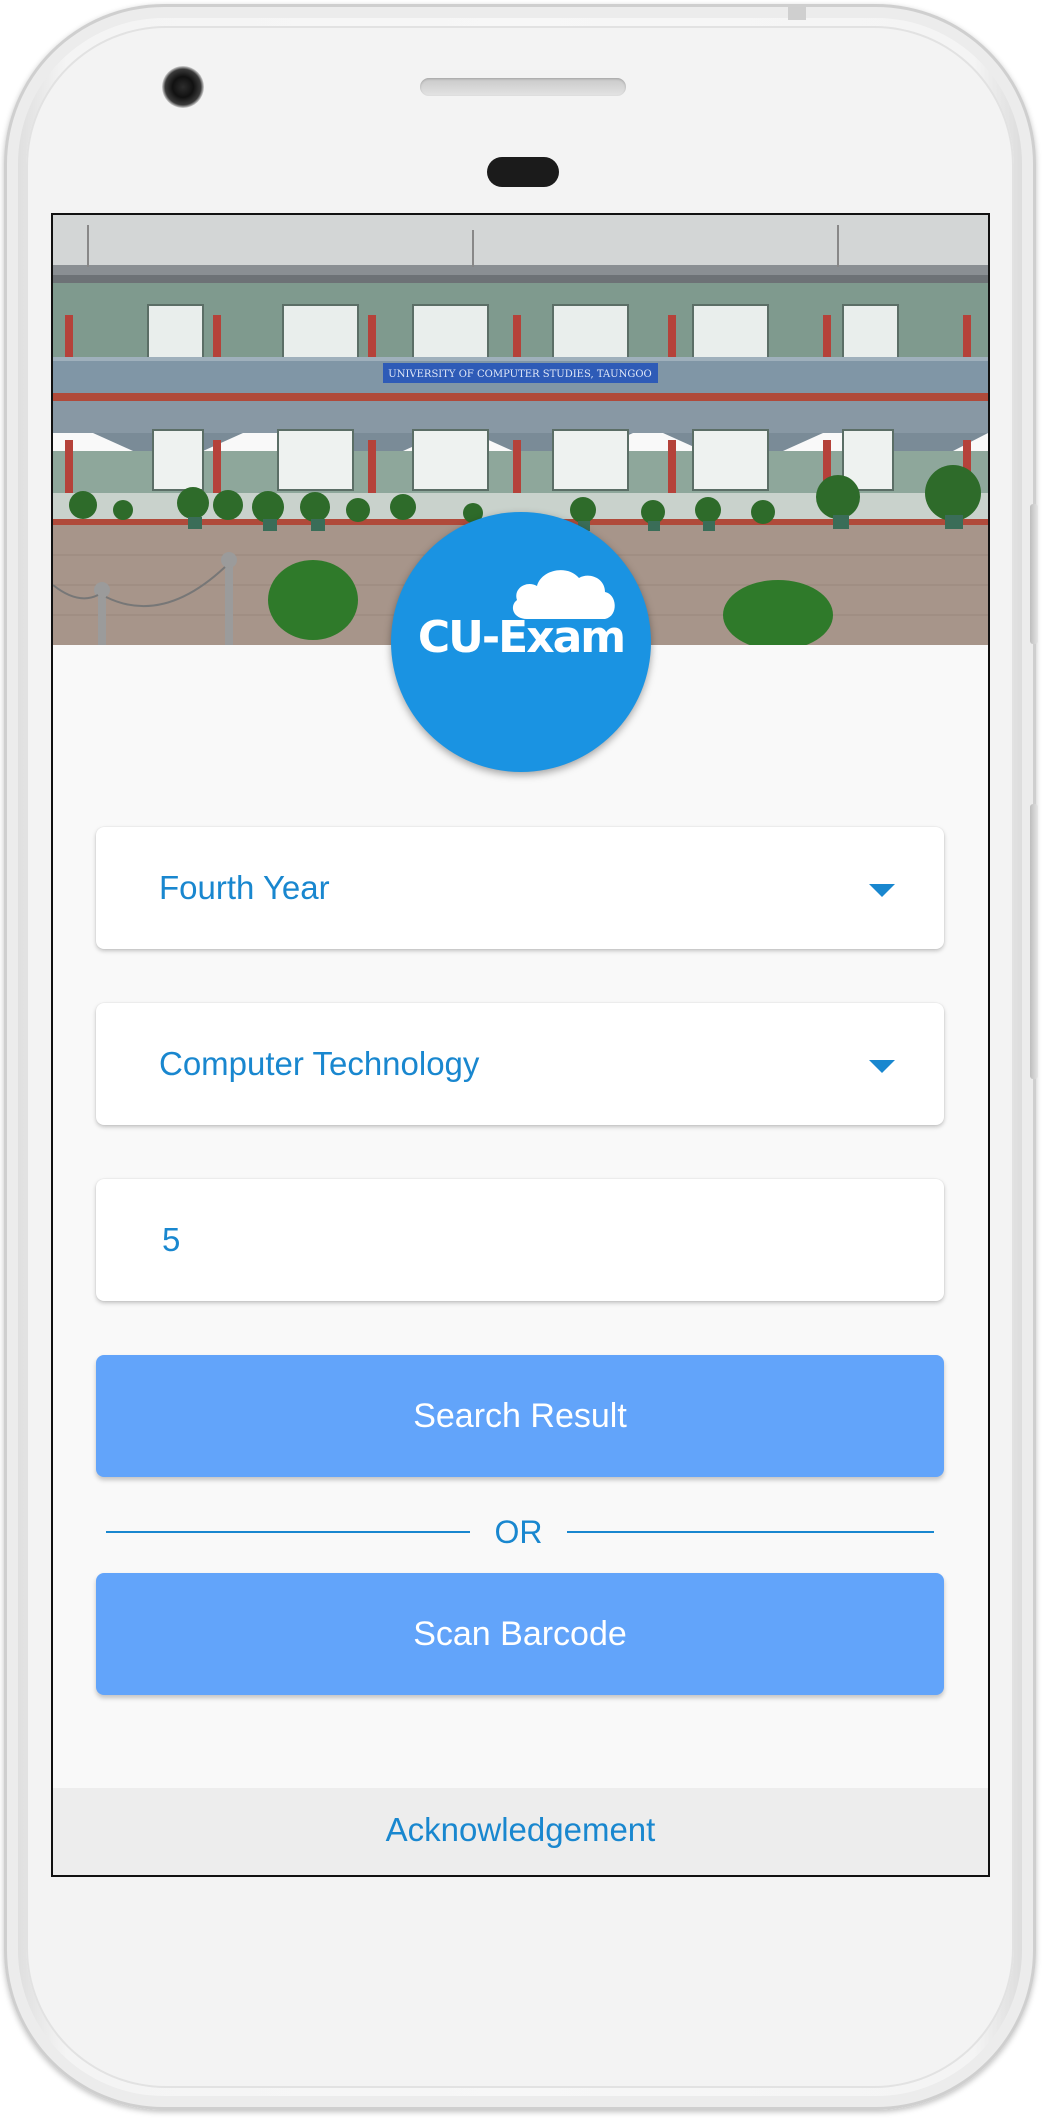 This screenshot has width=1047, height=2120. I want to click on acknowledgement-link: Acknowledgement, so click(521, 1829).